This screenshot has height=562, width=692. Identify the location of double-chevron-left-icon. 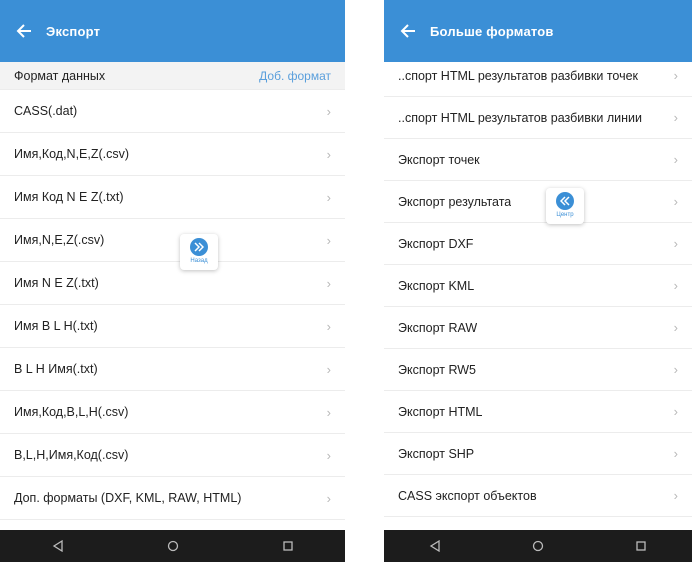
(565, 201).